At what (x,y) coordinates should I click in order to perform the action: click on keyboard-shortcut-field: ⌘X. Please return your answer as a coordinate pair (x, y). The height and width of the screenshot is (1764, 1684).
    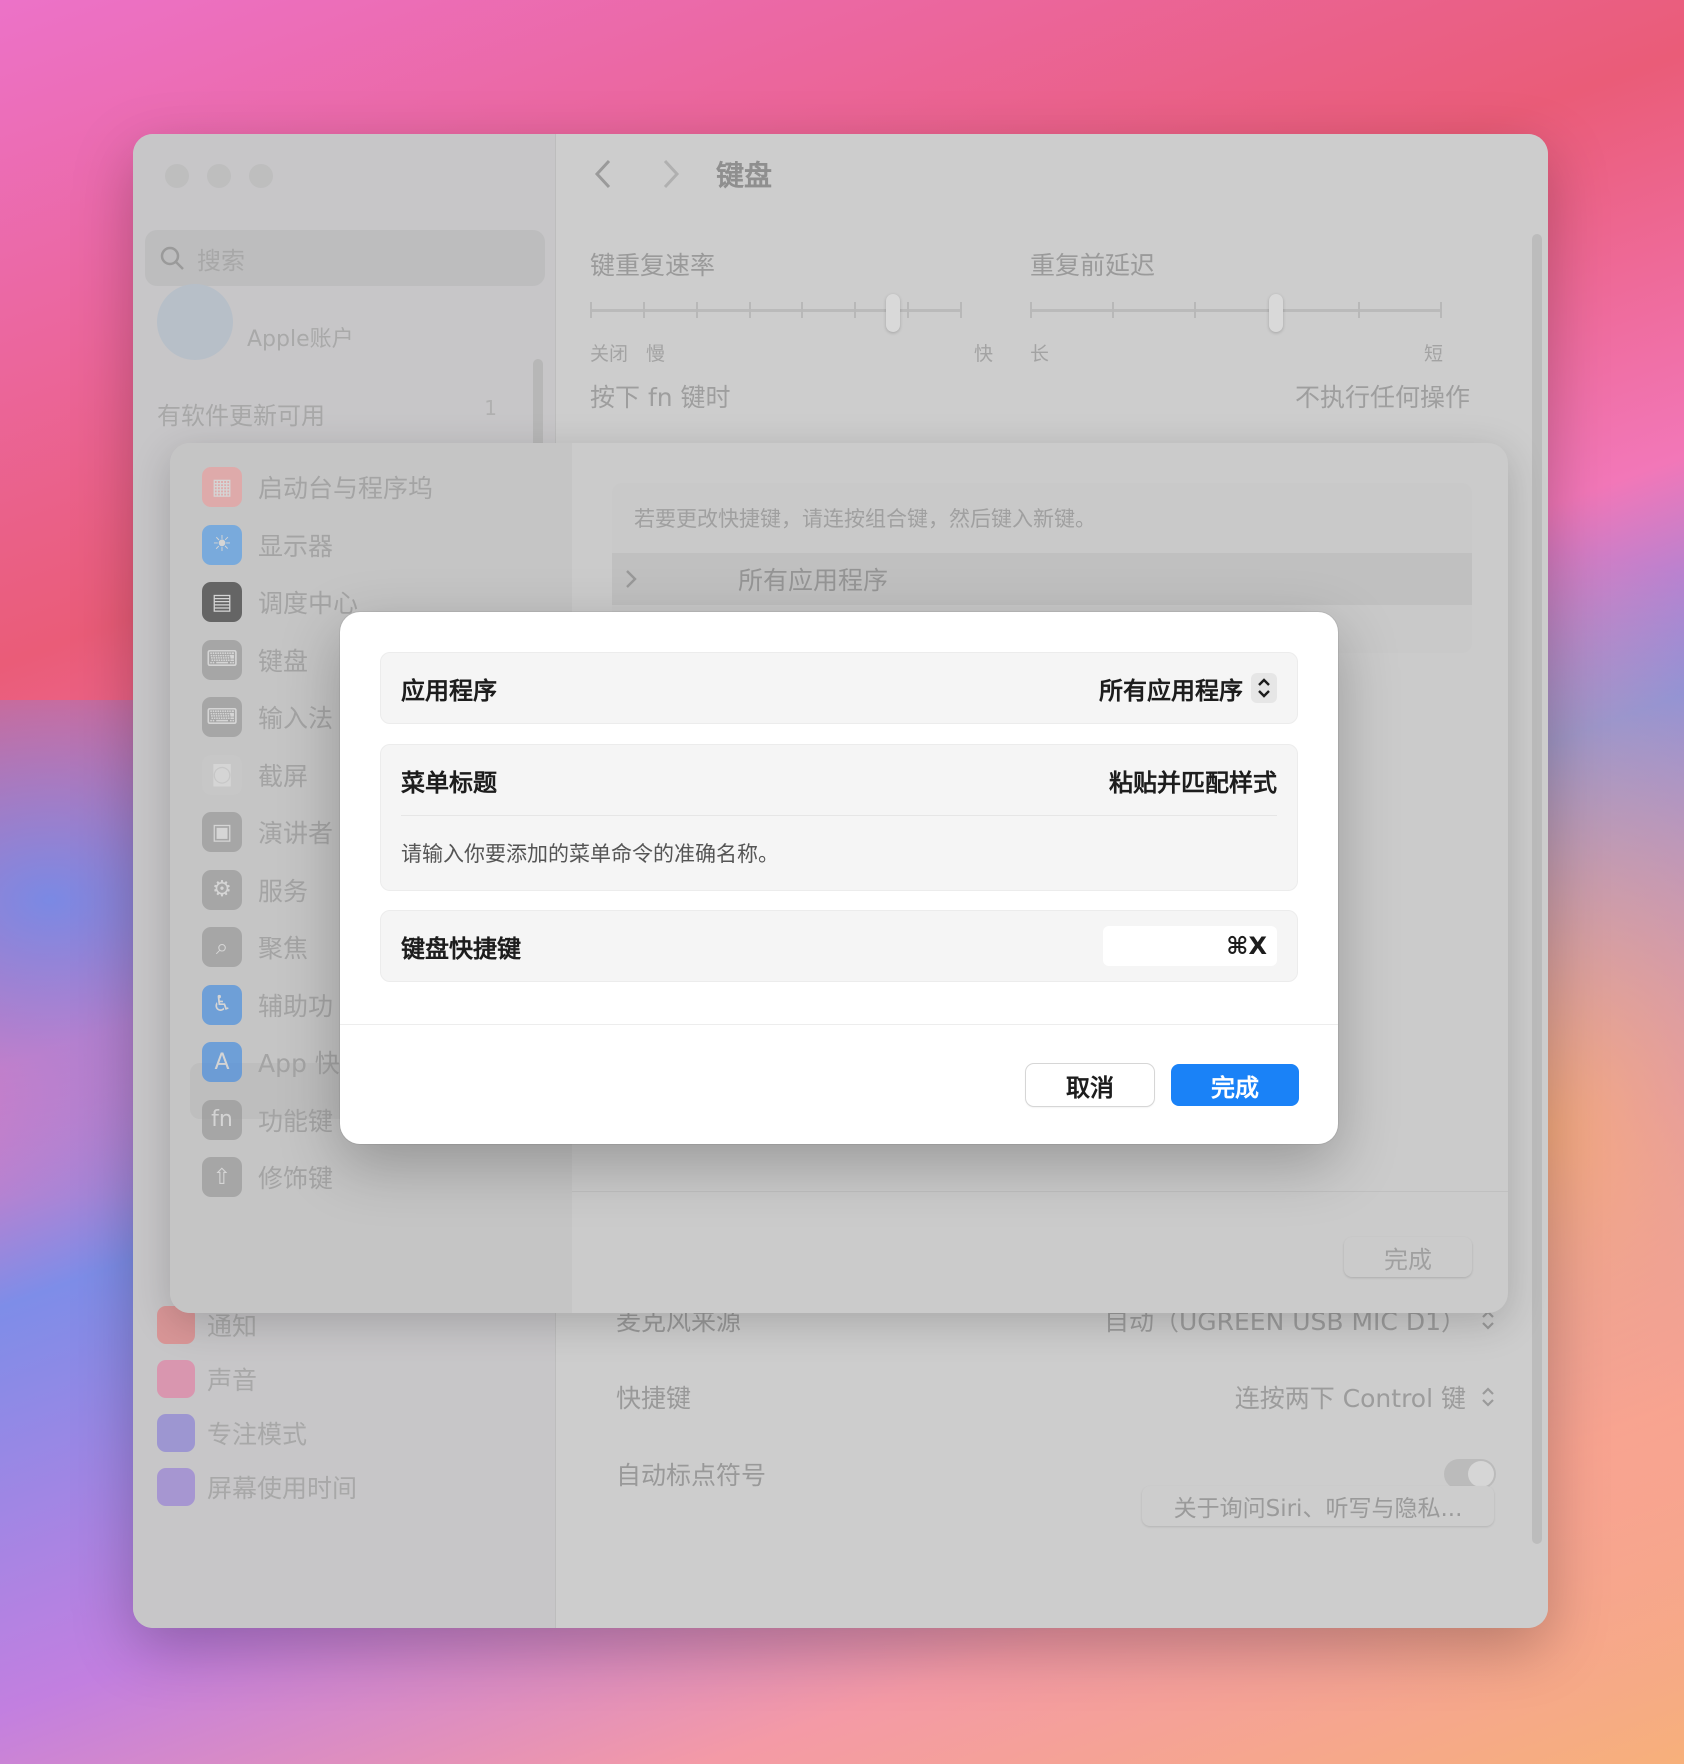
    Looking at the image, I should click on (1190, 946).